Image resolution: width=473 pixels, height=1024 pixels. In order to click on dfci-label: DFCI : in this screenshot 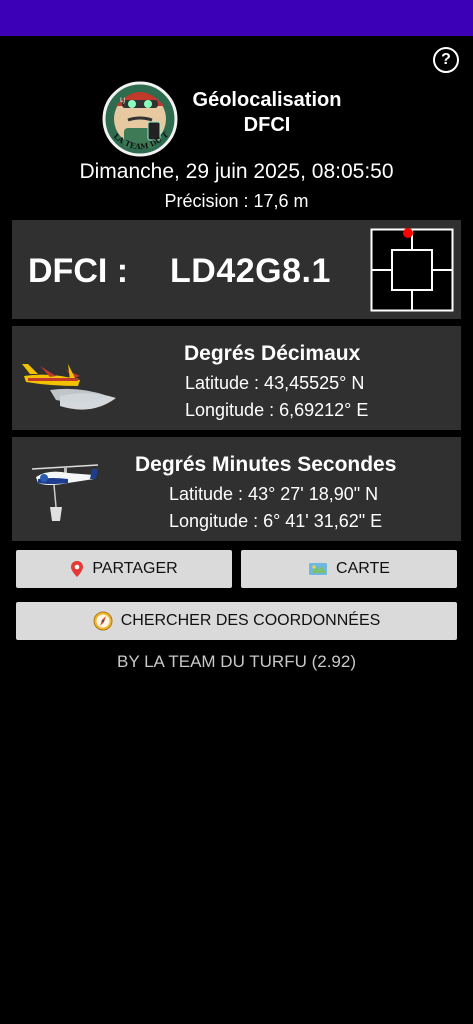, I will do `click(78, 271)`.